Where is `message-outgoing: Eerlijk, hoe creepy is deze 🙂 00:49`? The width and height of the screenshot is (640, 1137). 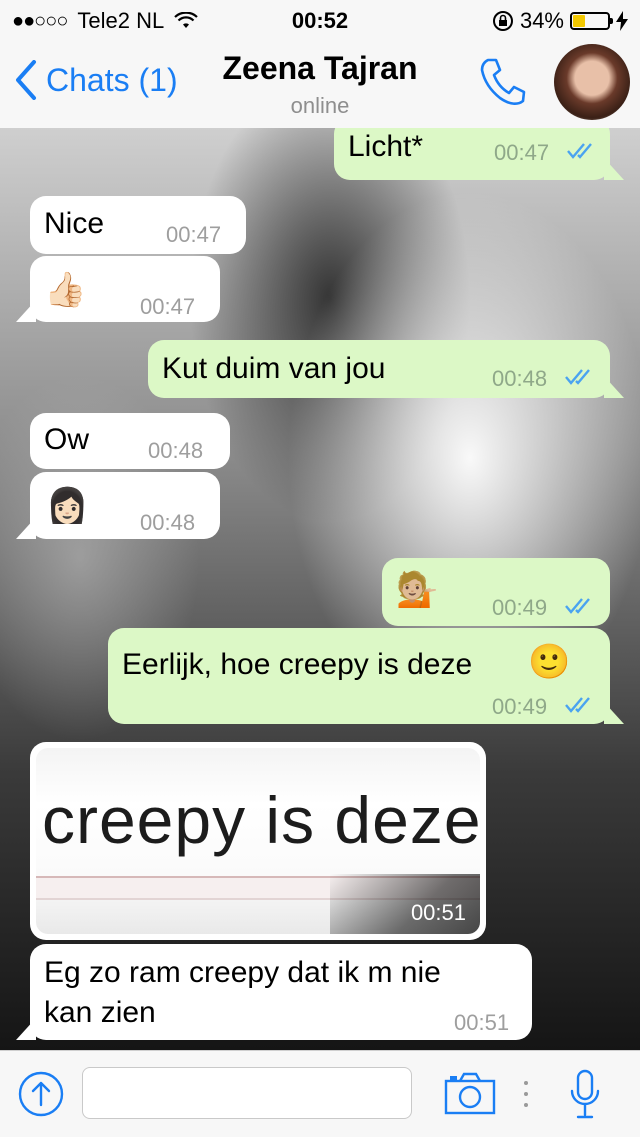 message-outgoing: Eerlijk, hoe creepy is deze 🙂 00:49 is located at coordinates (366, 676).